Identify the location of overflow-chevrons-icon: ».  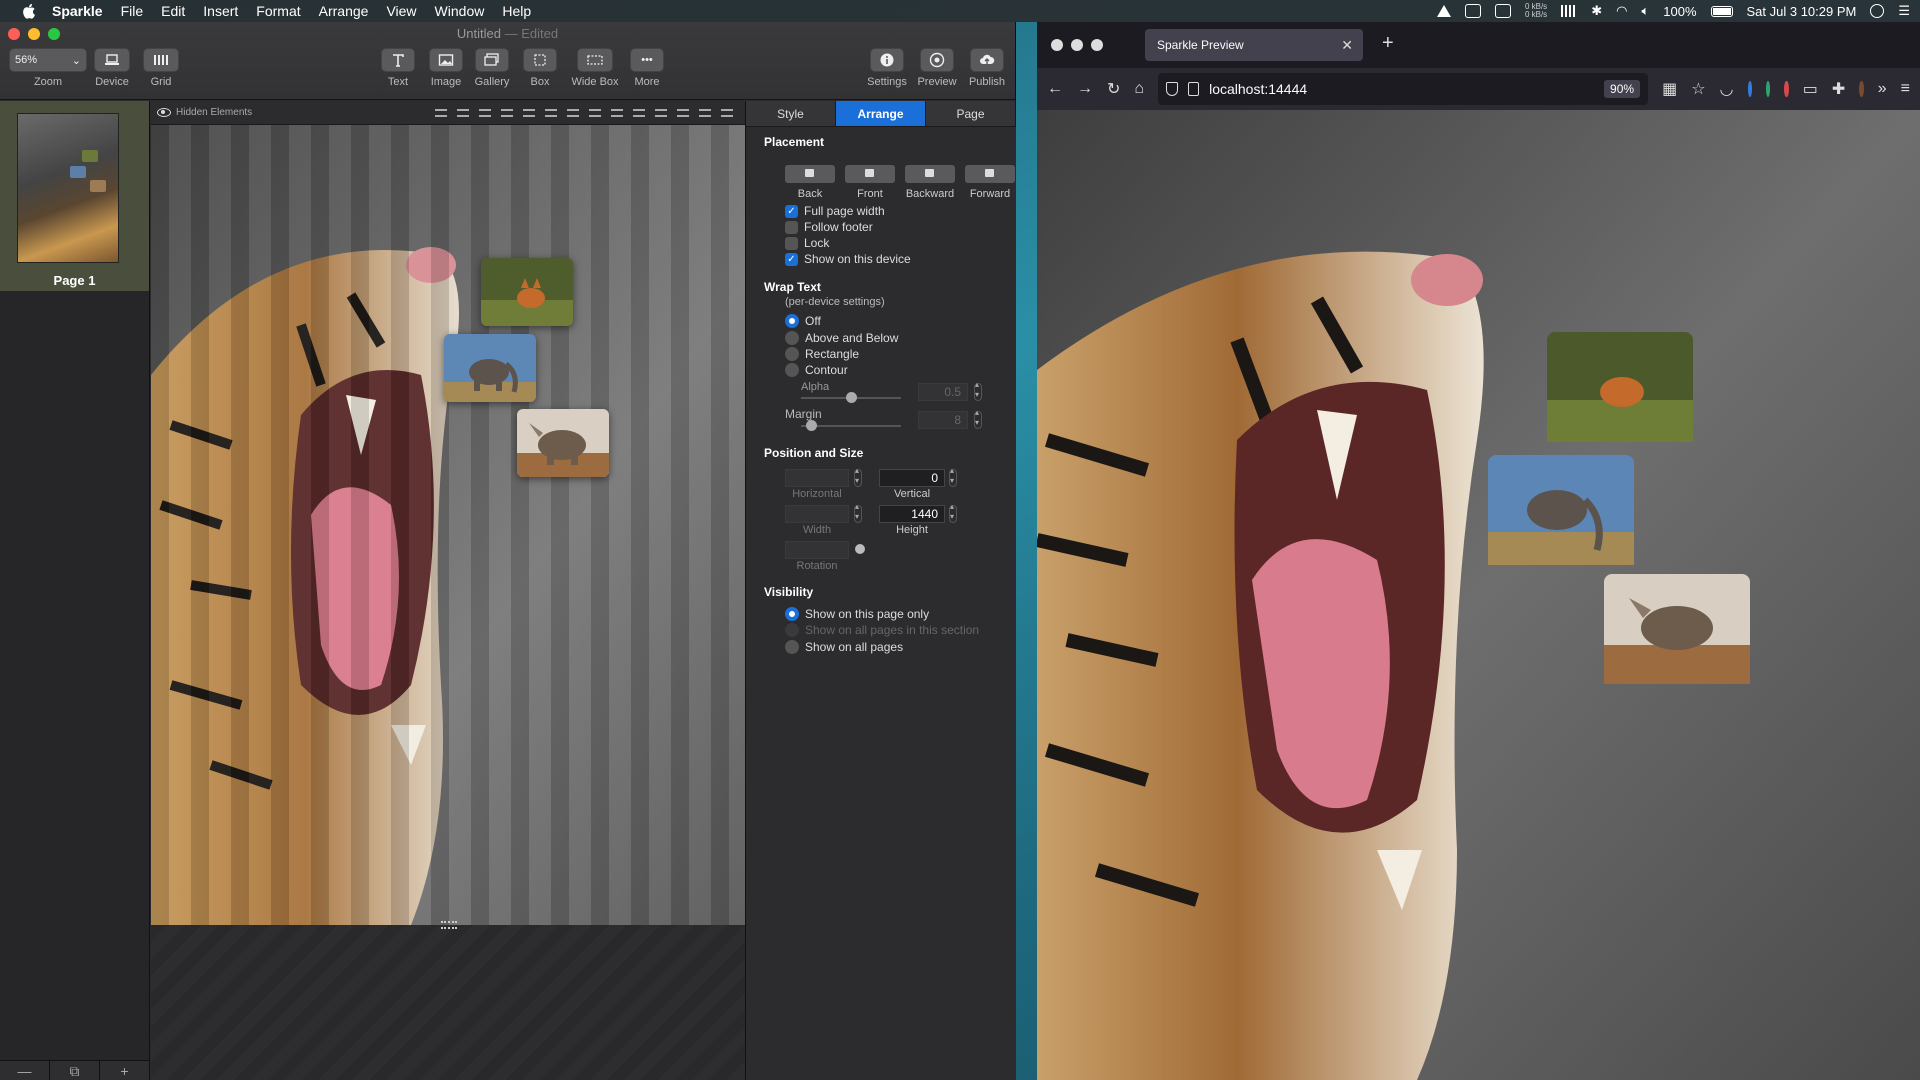
(1882, 89).